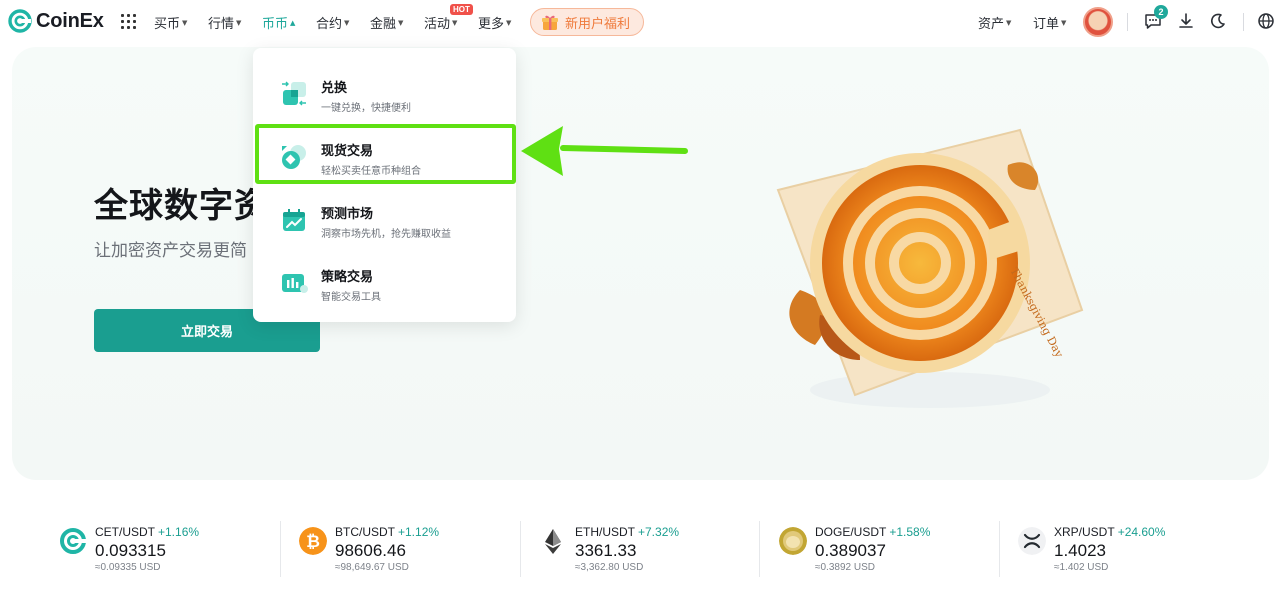 The image size is (1286, 611). I want to click on orders-menu: 订单 ▼, so click(1049, 22).